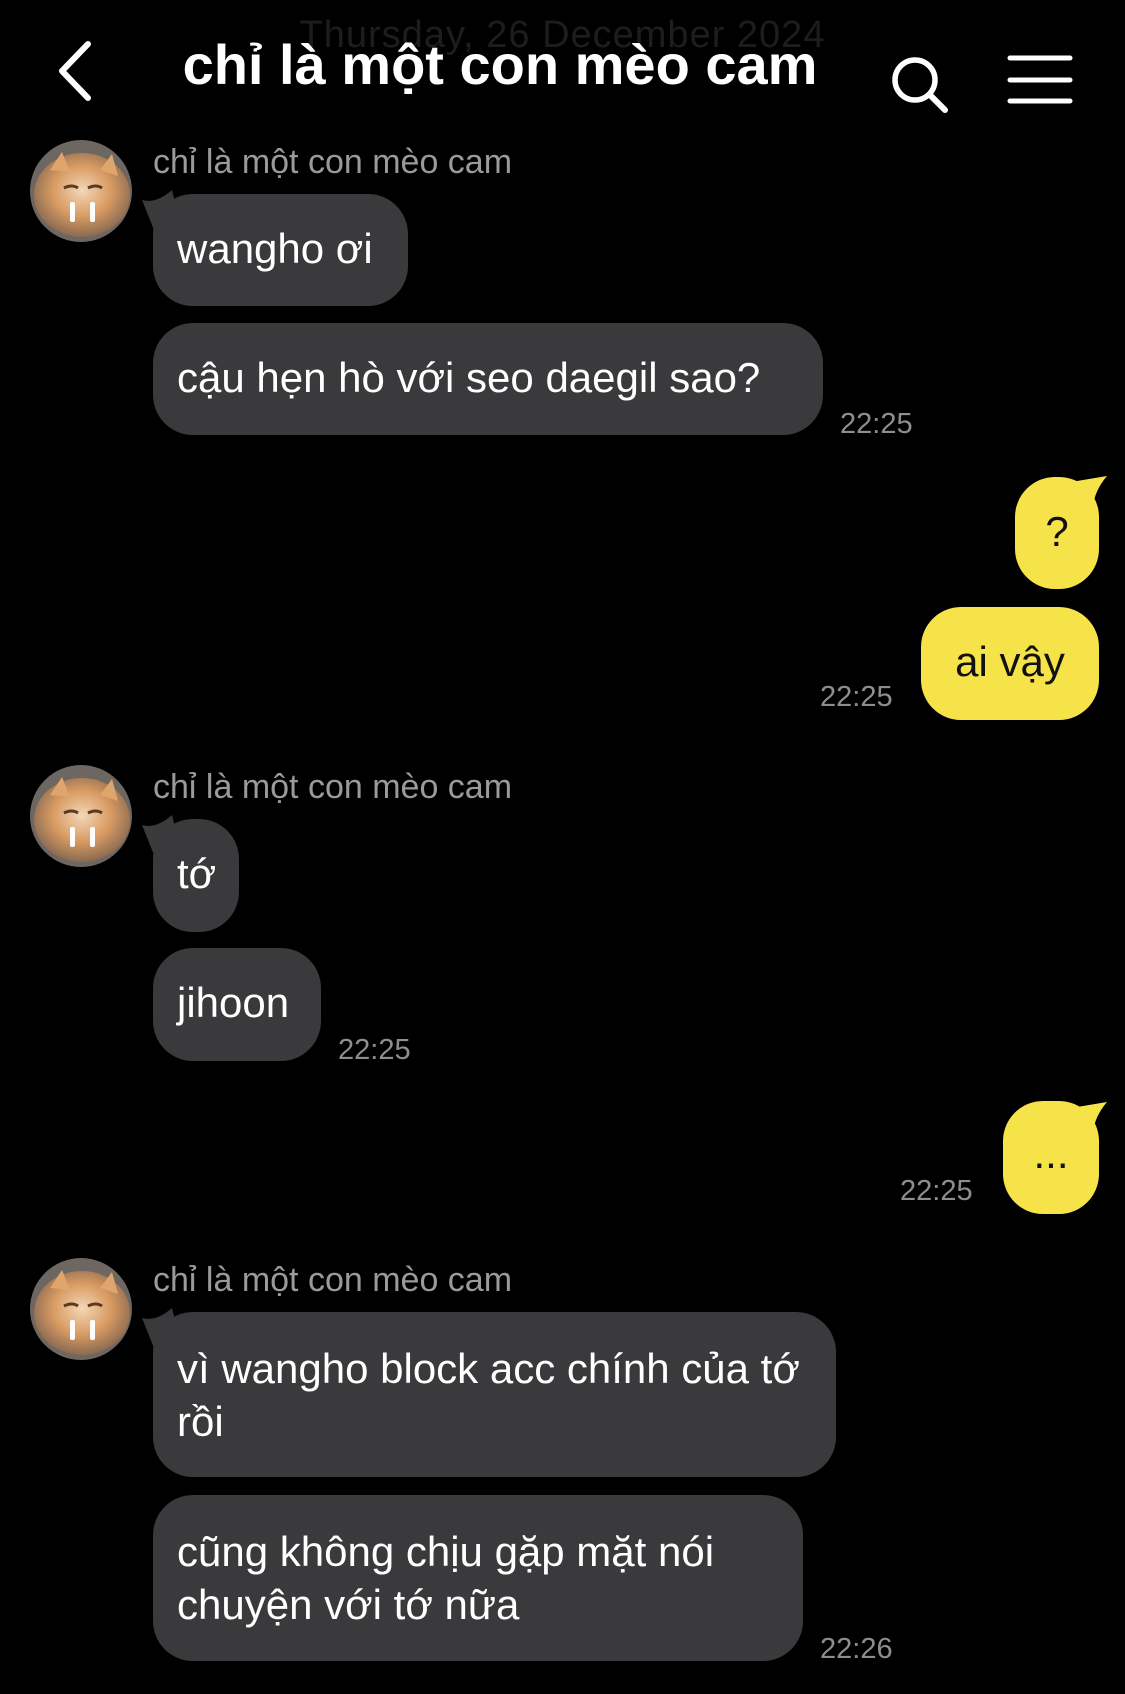  Describe the element at coordinates (469, 377) in the screenshot. I see `message-text: cậu hẹn hò với seo daegil sao?` at that location.